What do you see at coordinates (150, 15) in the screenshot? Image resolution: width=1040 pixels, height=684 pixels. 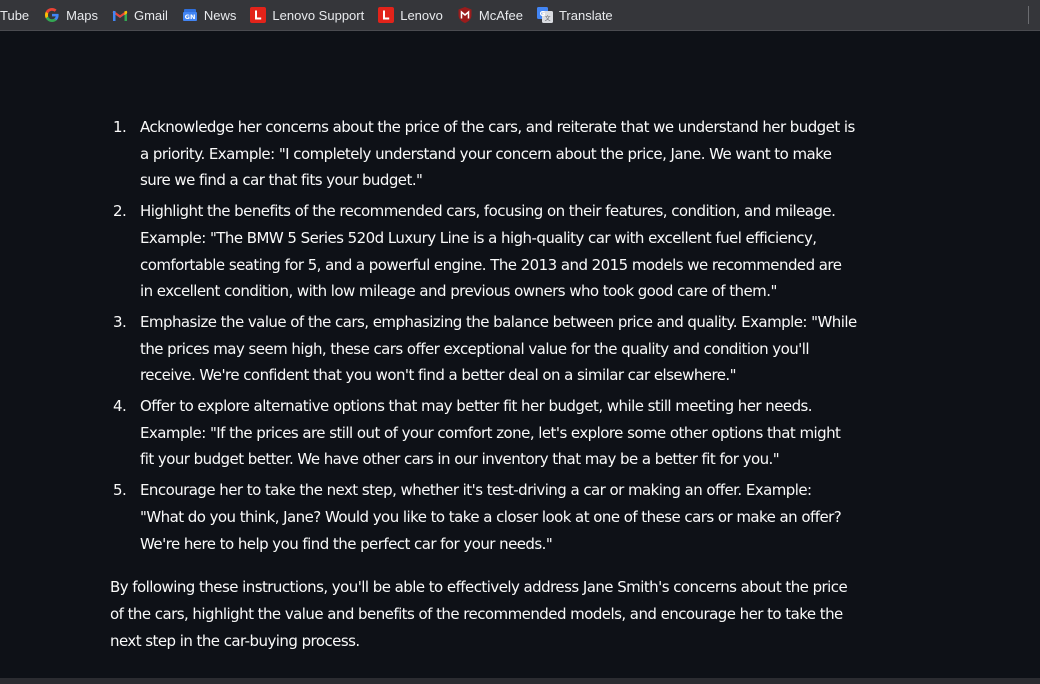 I see `bookmark-label: Gmail` at bounding box center [150, 15].